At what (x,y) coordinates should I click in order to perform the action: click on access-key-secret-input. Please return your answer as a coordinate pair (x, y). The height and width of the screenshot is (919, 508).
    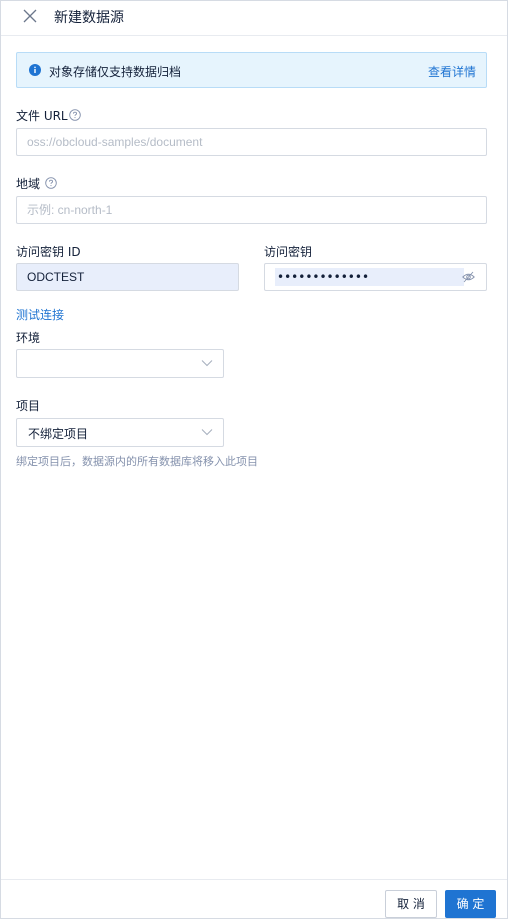
    Looking at the image, I should click on (369, 277).